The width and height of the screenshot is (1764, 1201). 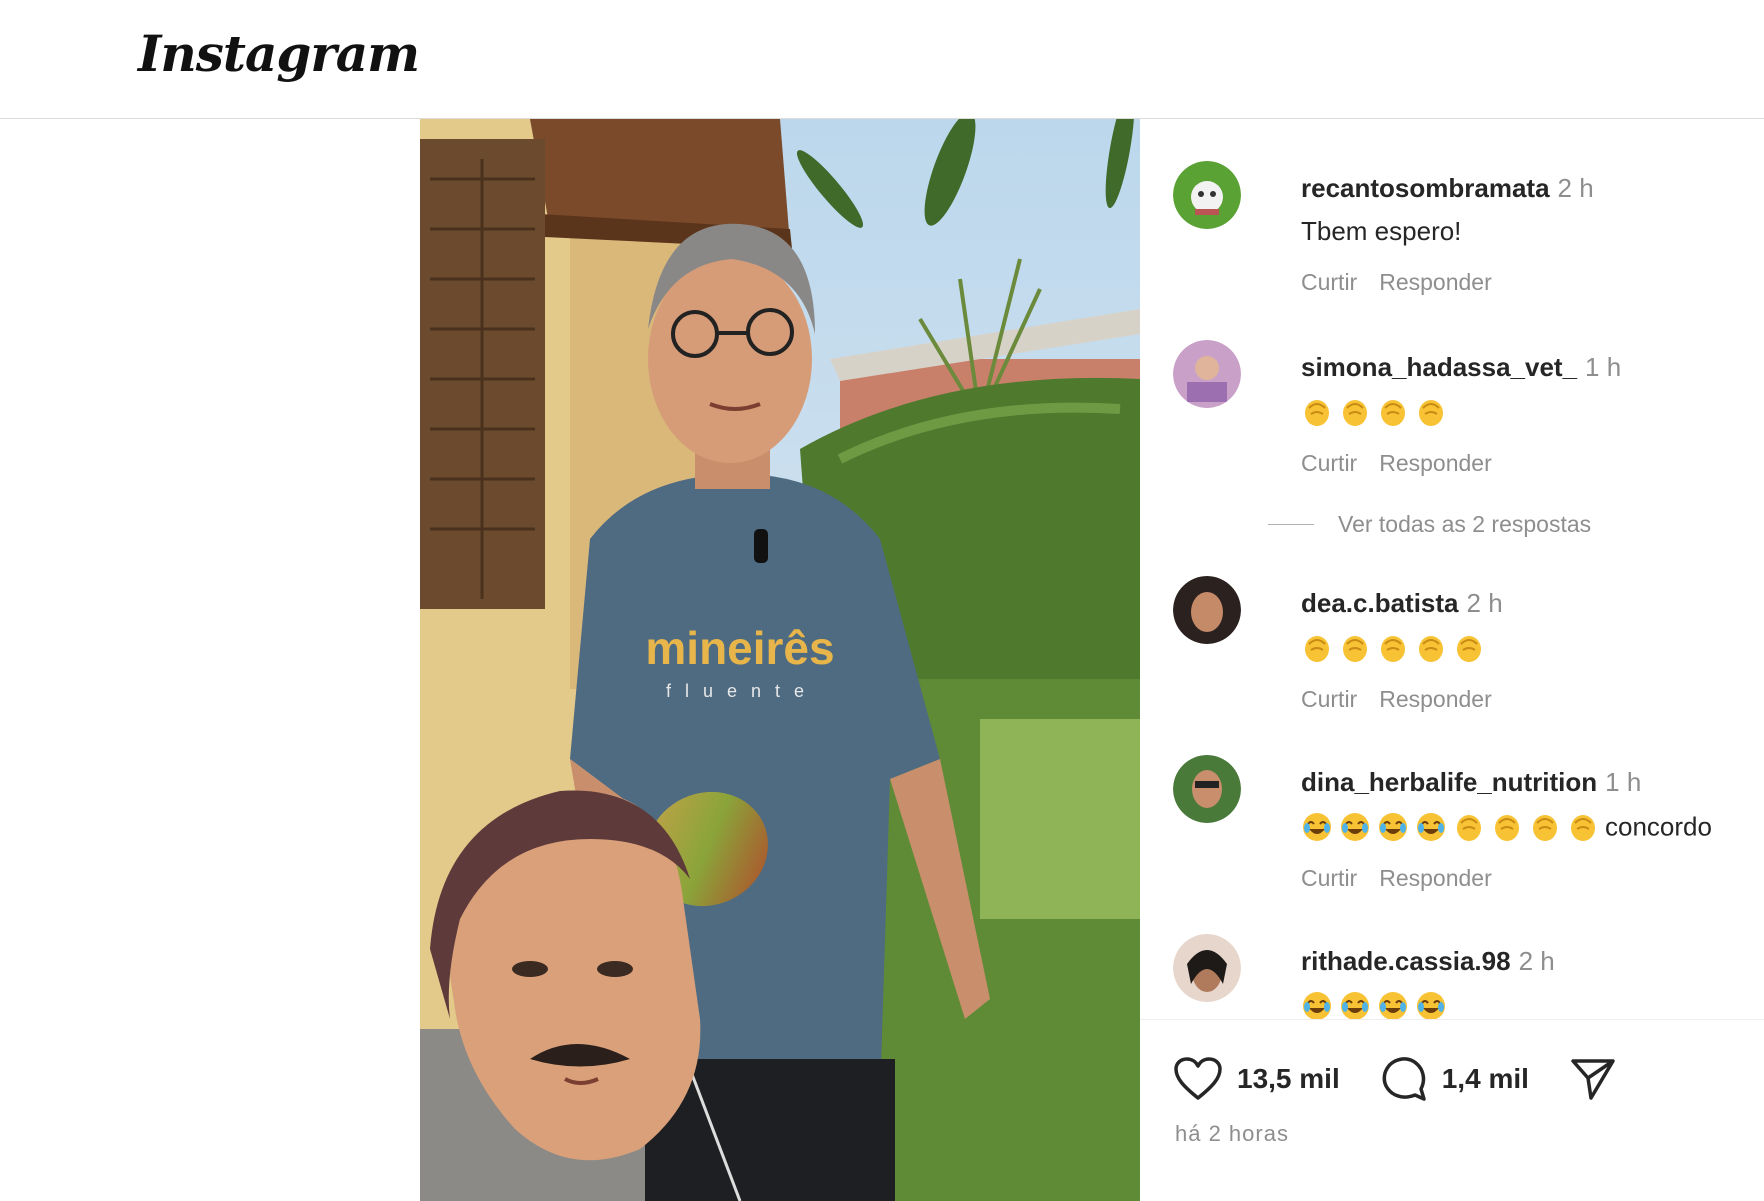 I want to click on view-replies-button: Ver todas as 2 respostas, so click(x=1429, y=524).